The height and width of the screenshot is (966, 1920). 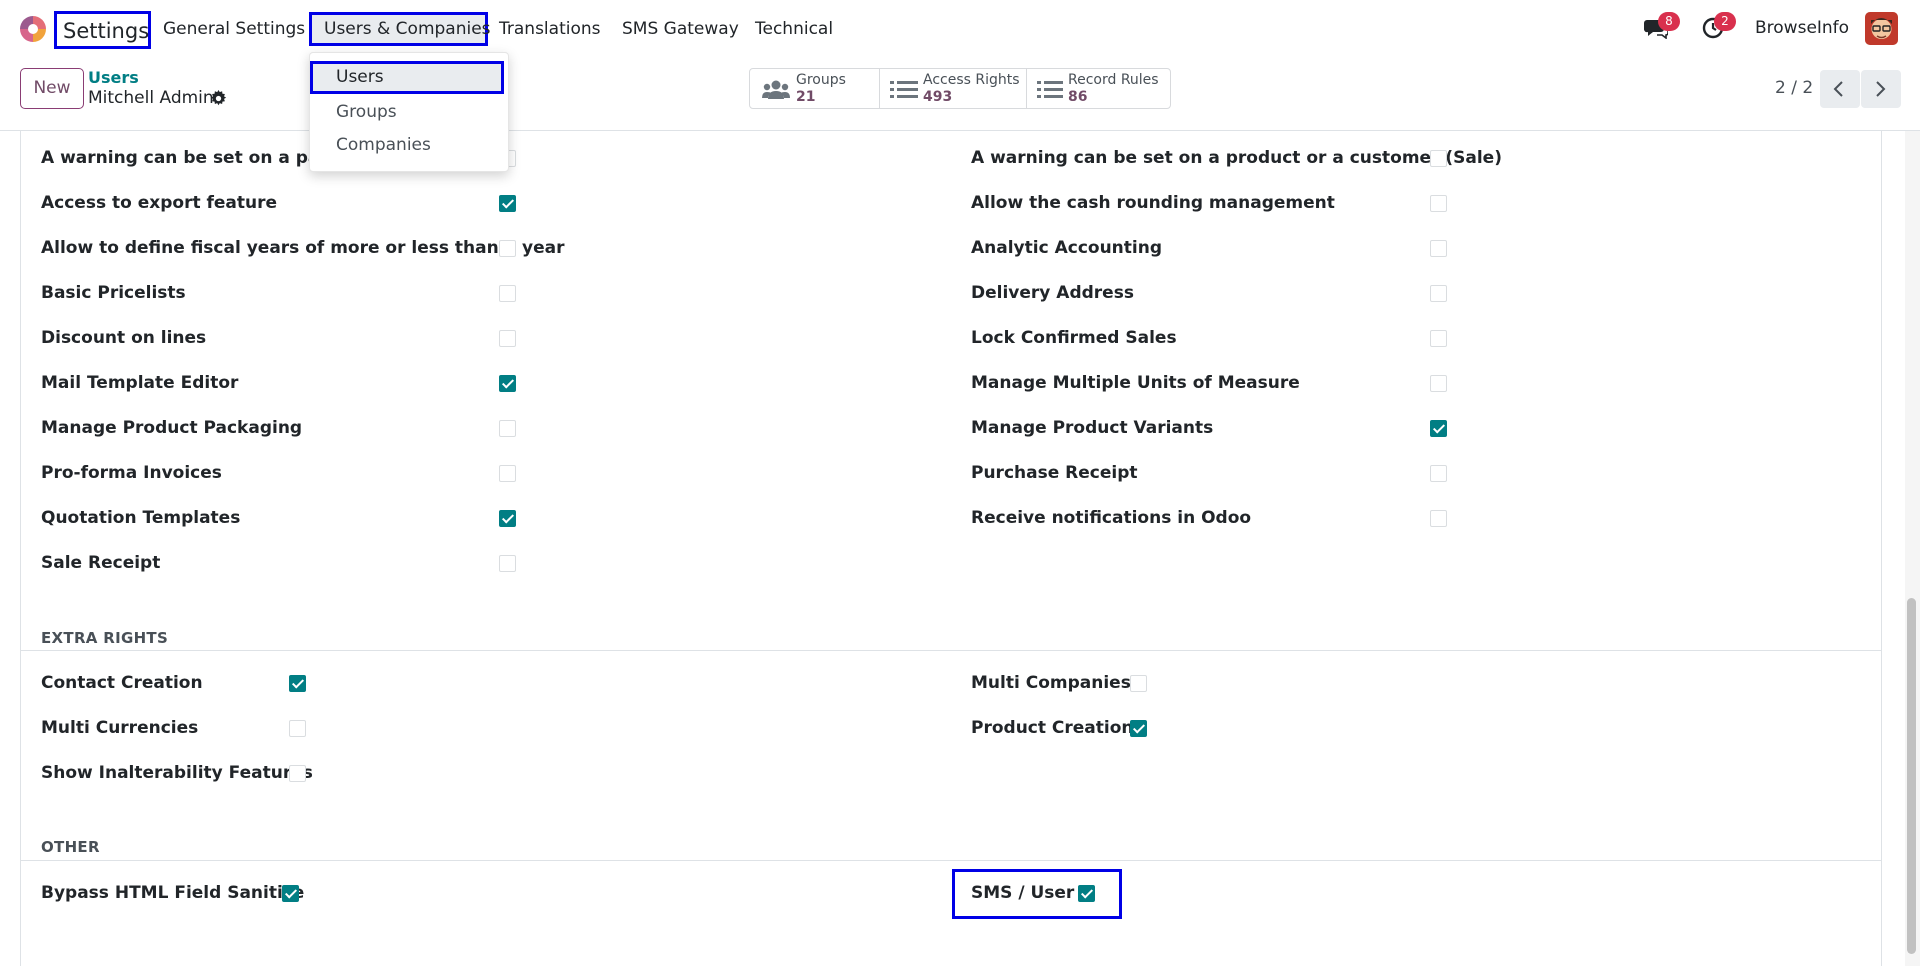 What do you see at coordinates (151, 98) in the screenshot?
I see `record-title: Mitchell Admin` at bounding box center [151, 98].